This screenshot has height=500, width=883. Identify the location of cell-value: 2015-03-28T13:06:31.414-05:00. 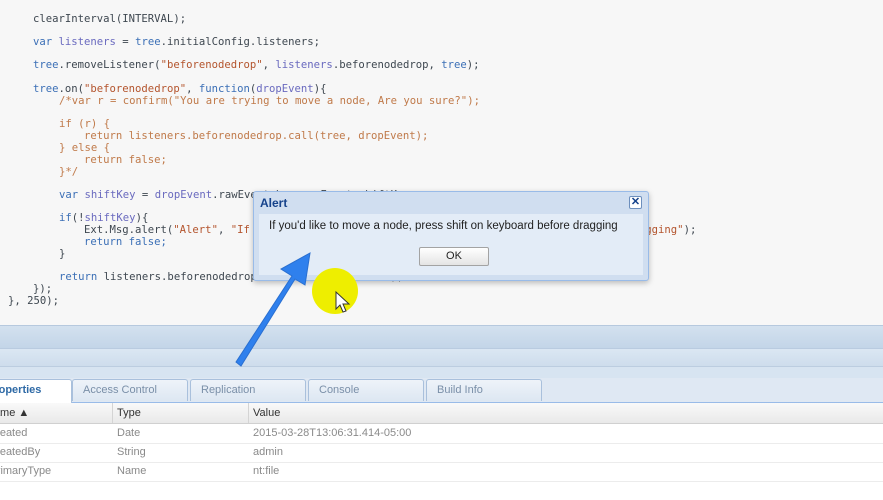
(332, 433).